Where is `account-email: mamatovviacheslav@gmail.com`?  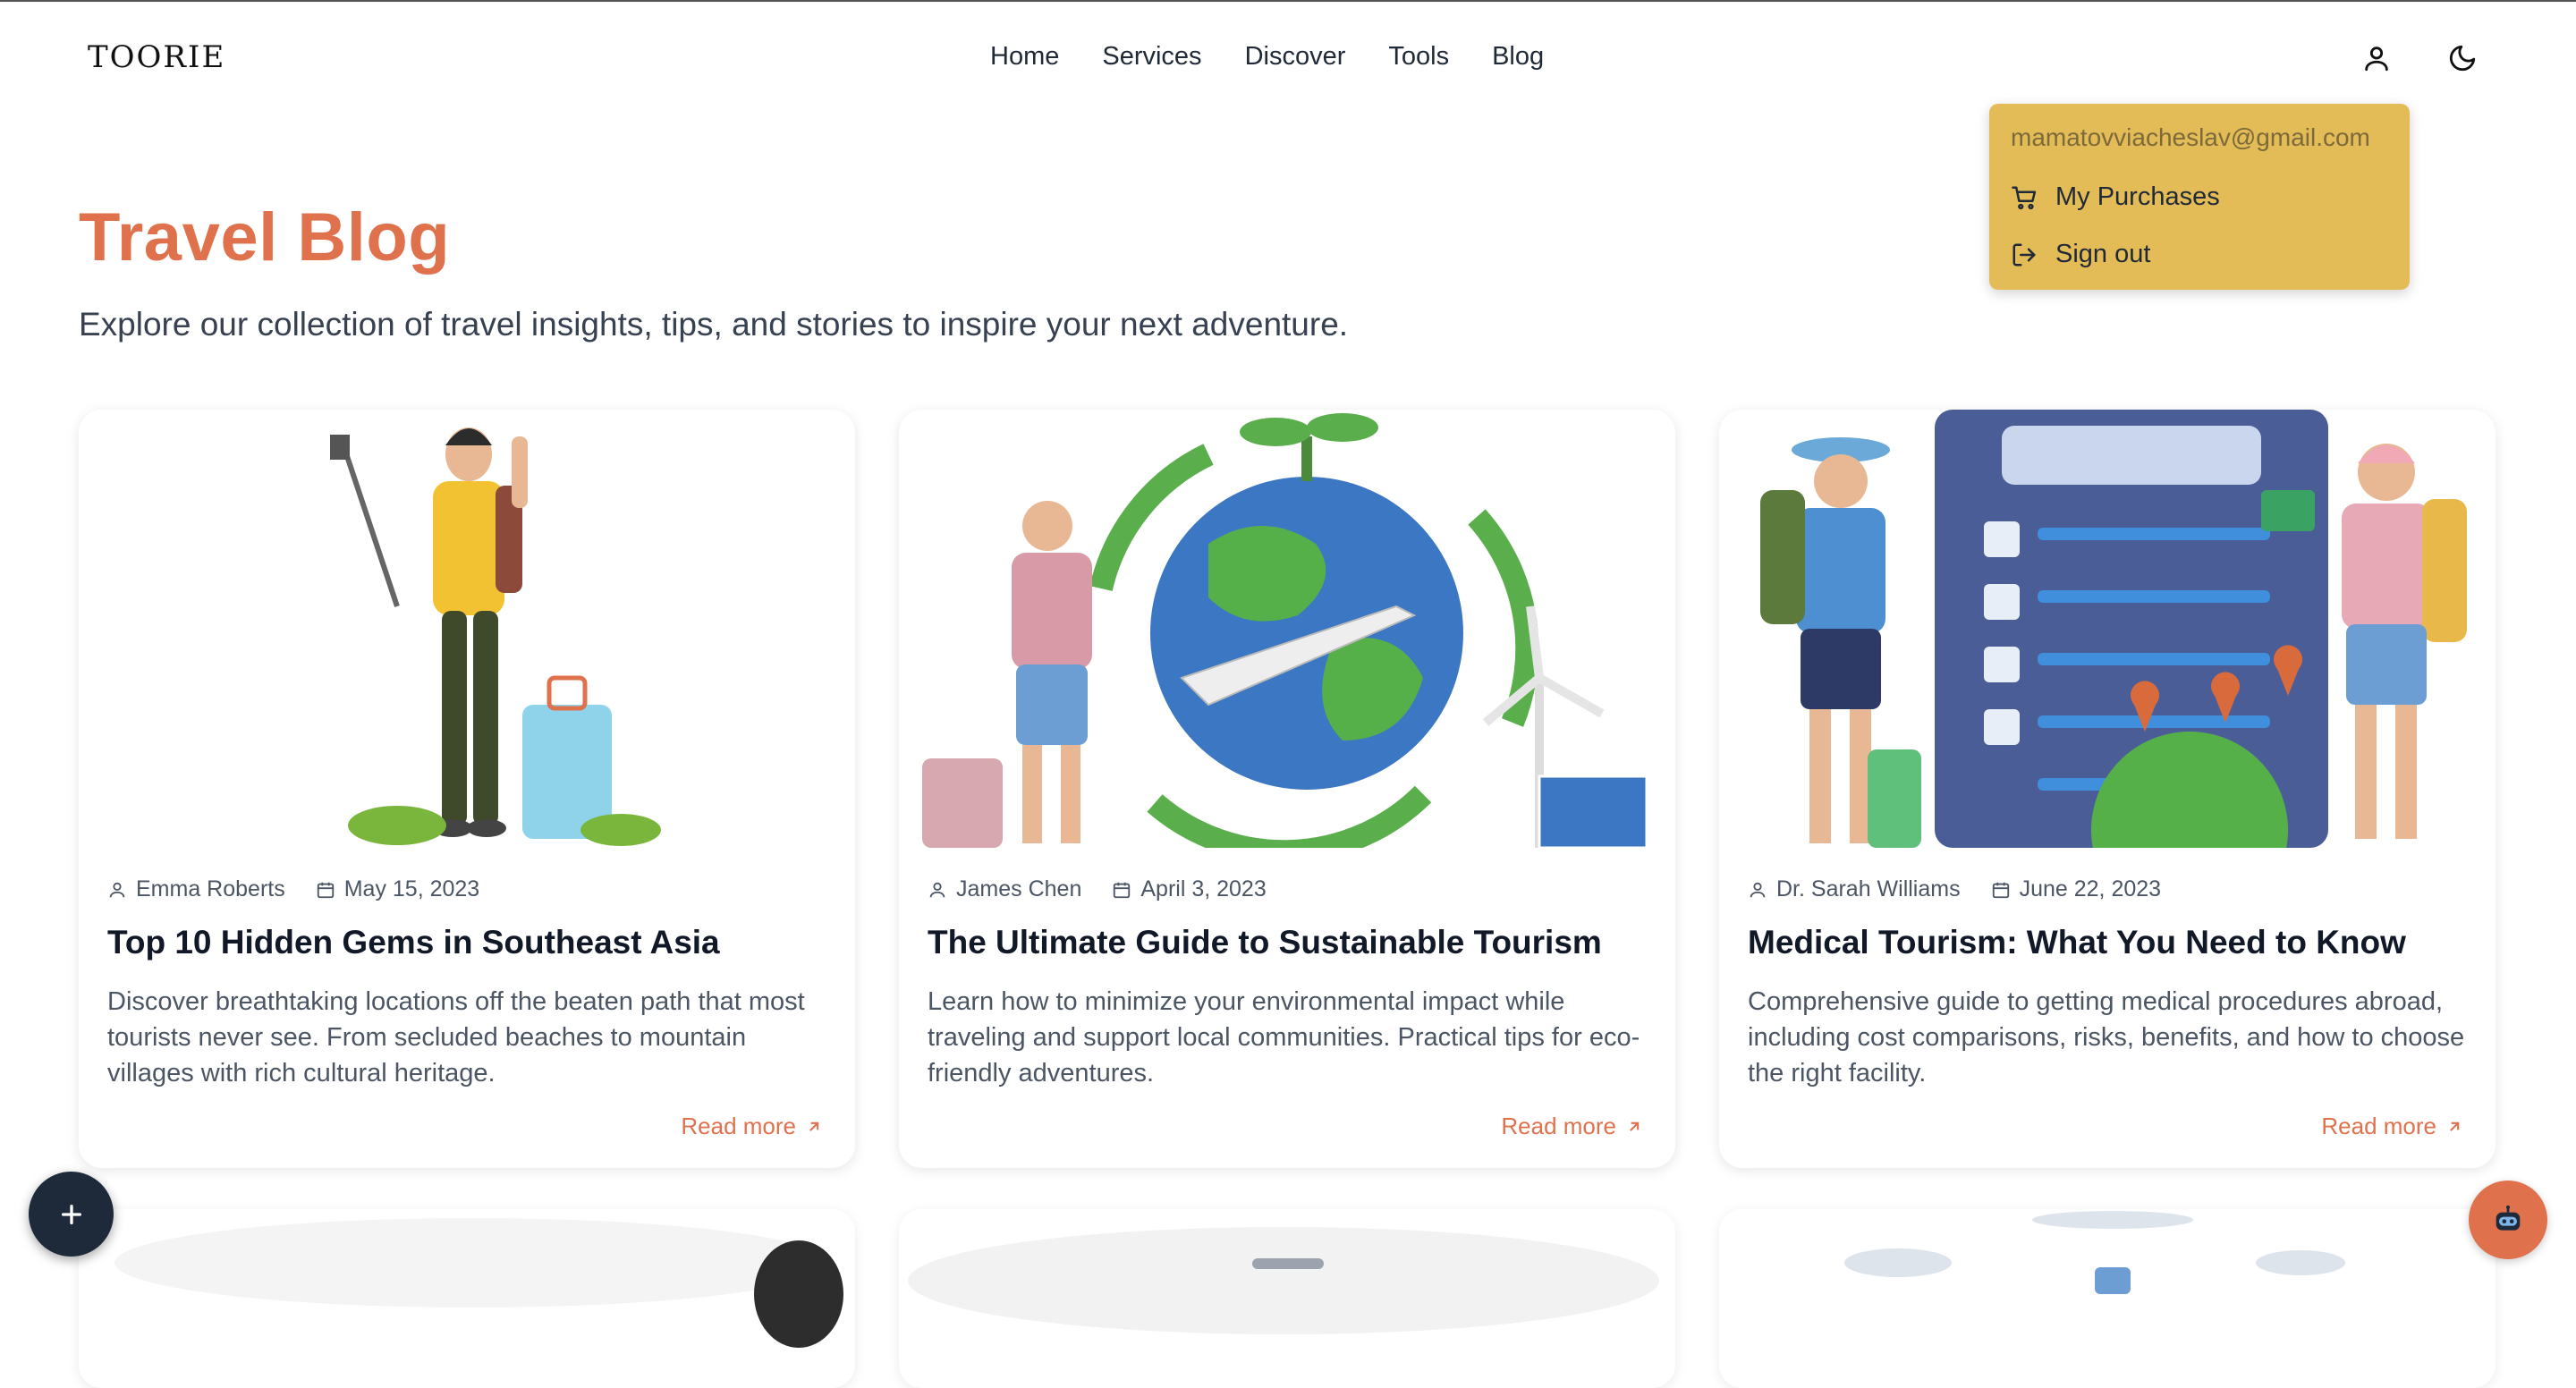 account-email: mamatovviacheslav@gmail.com is located at coordinates (2190, 137).